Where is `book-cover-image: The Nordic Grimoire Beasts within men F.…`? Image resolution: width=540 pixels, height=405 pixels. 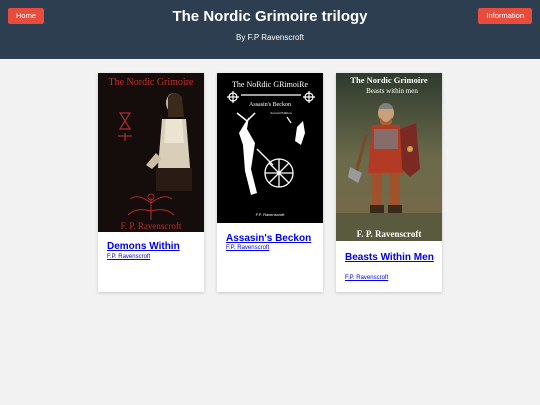
book-cover-image: The Nordic Grimoire Beasts within men F.… is located at coordinates (389, 157).